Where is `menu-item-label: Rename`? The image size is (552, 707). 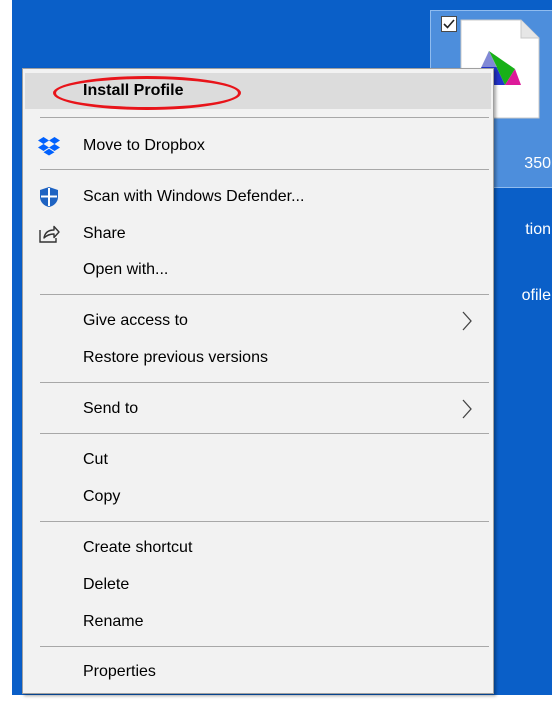
menu-item-label: Rename is located at coordinates (113, 621).